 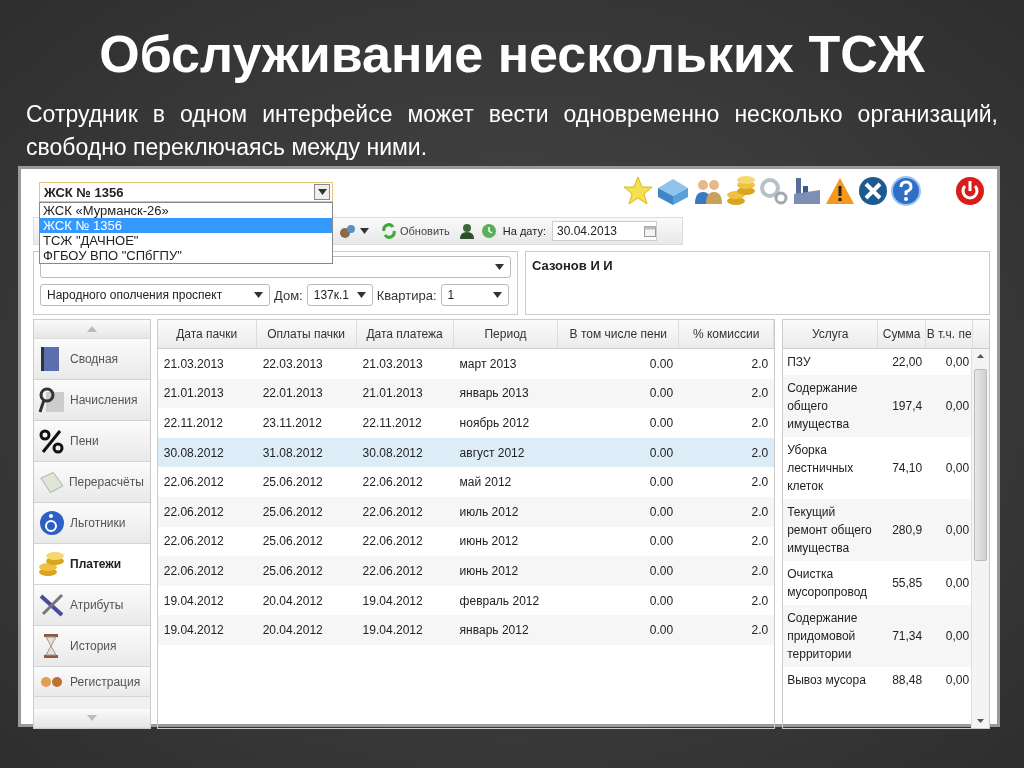 What do you see at coordinates (831, 334) in the screenshot?
I see `column-header: Услуга` at bounding box center [831, 334].